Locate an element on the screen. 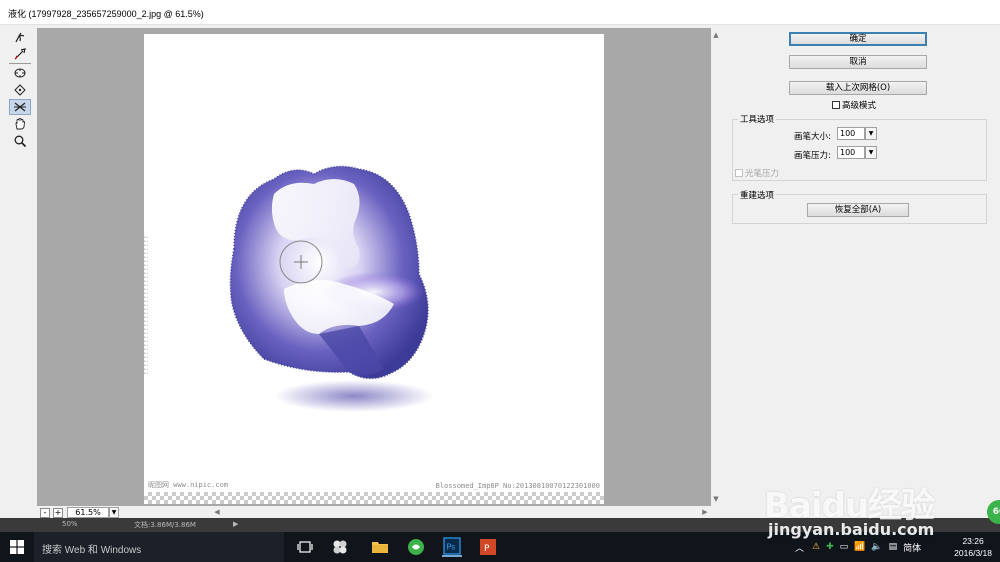 Image resolution: width=1000 pixels, height=562 pixels. status-zoom: 50% is located at coordinates (70, 524).